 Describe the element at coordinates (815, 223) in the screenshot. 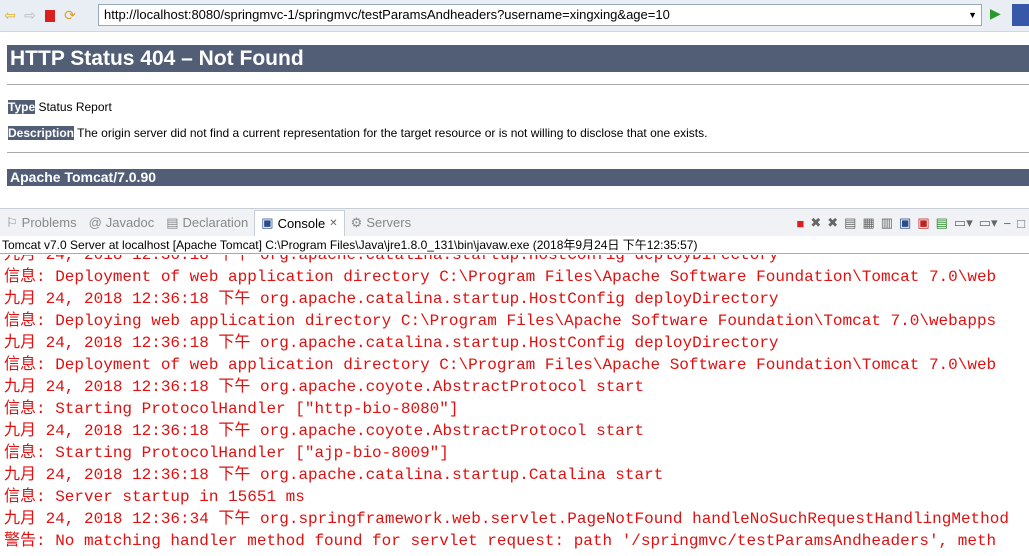

I see `remove-launch-icon: ✖` at that location.